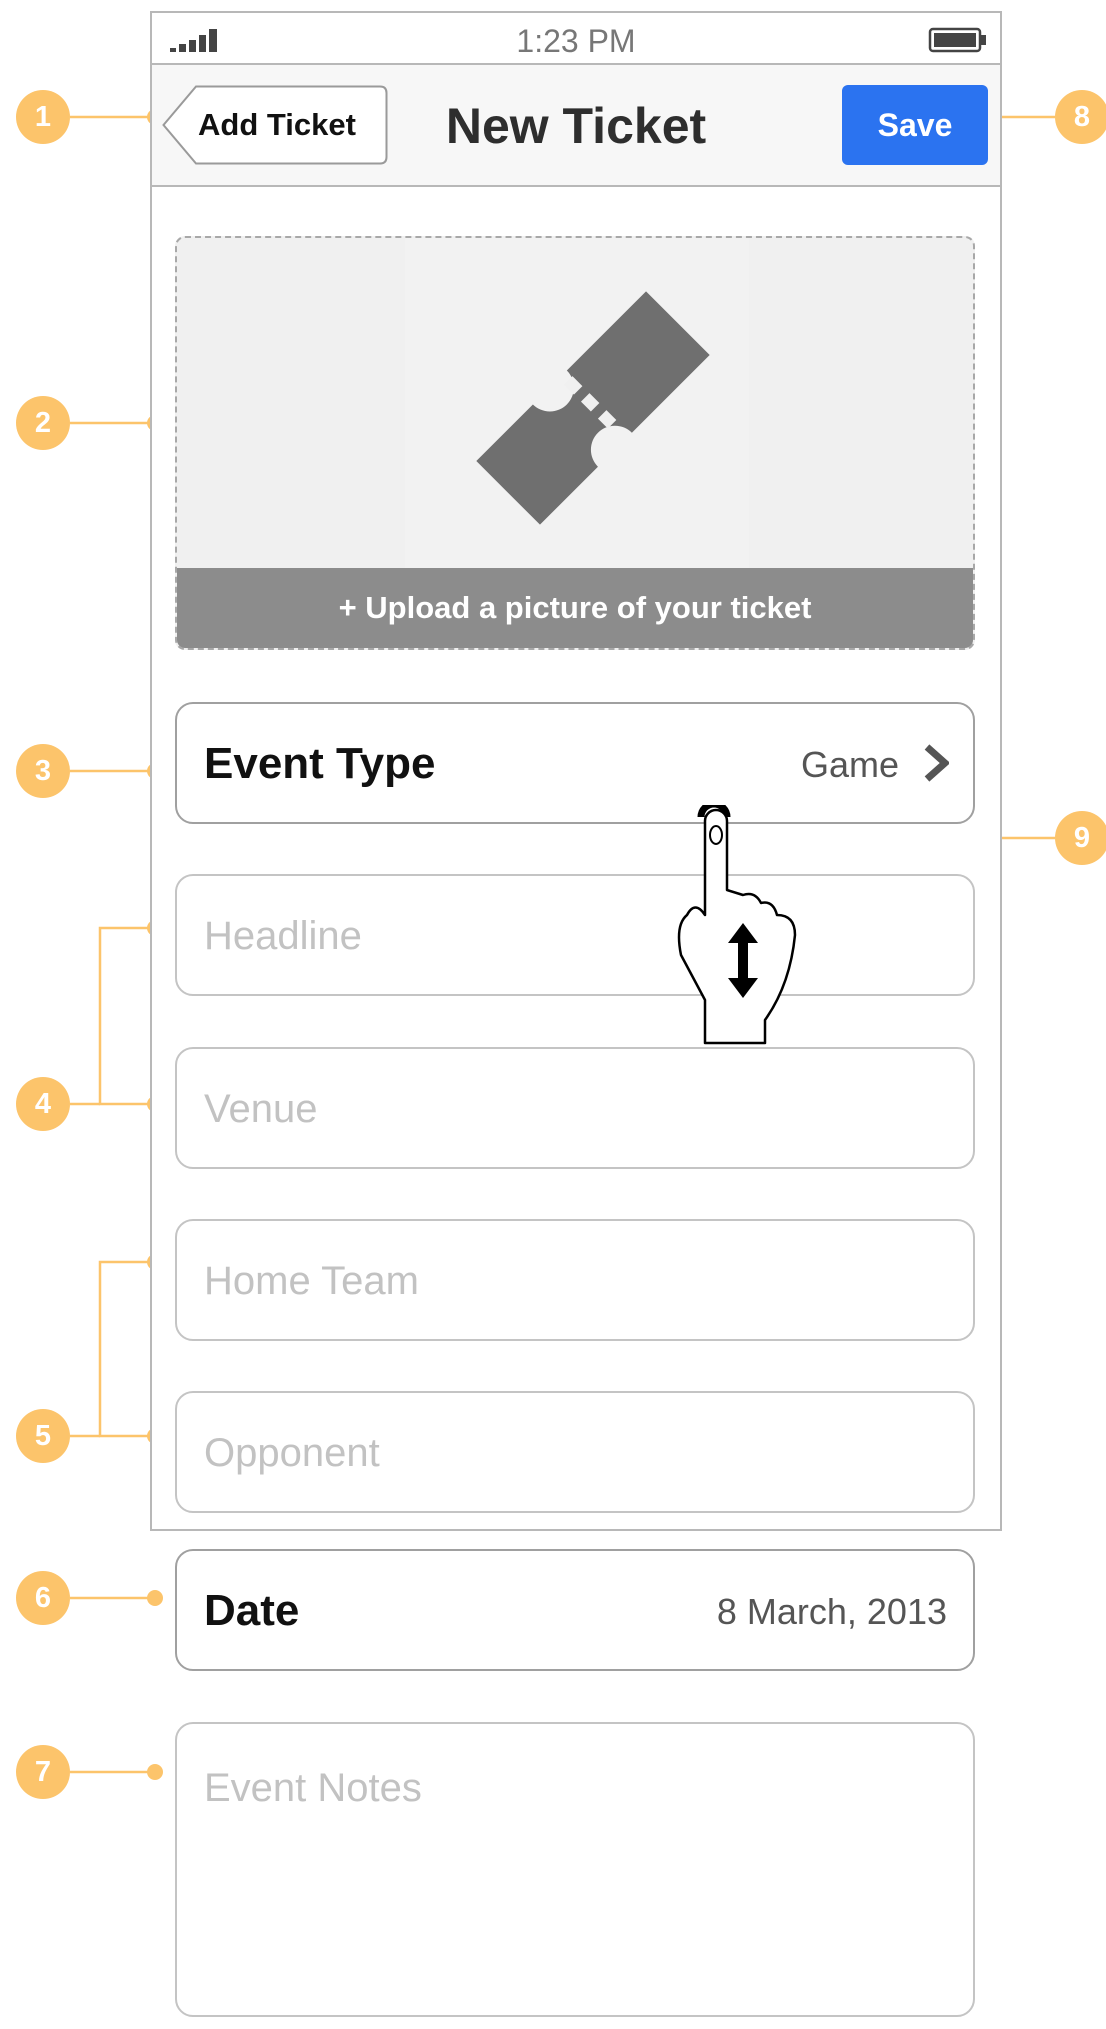 The height and width of the screenshot is (2029, 1106). I want to click on event-notes-placeholder: Event Notes, so click(313, 1788).